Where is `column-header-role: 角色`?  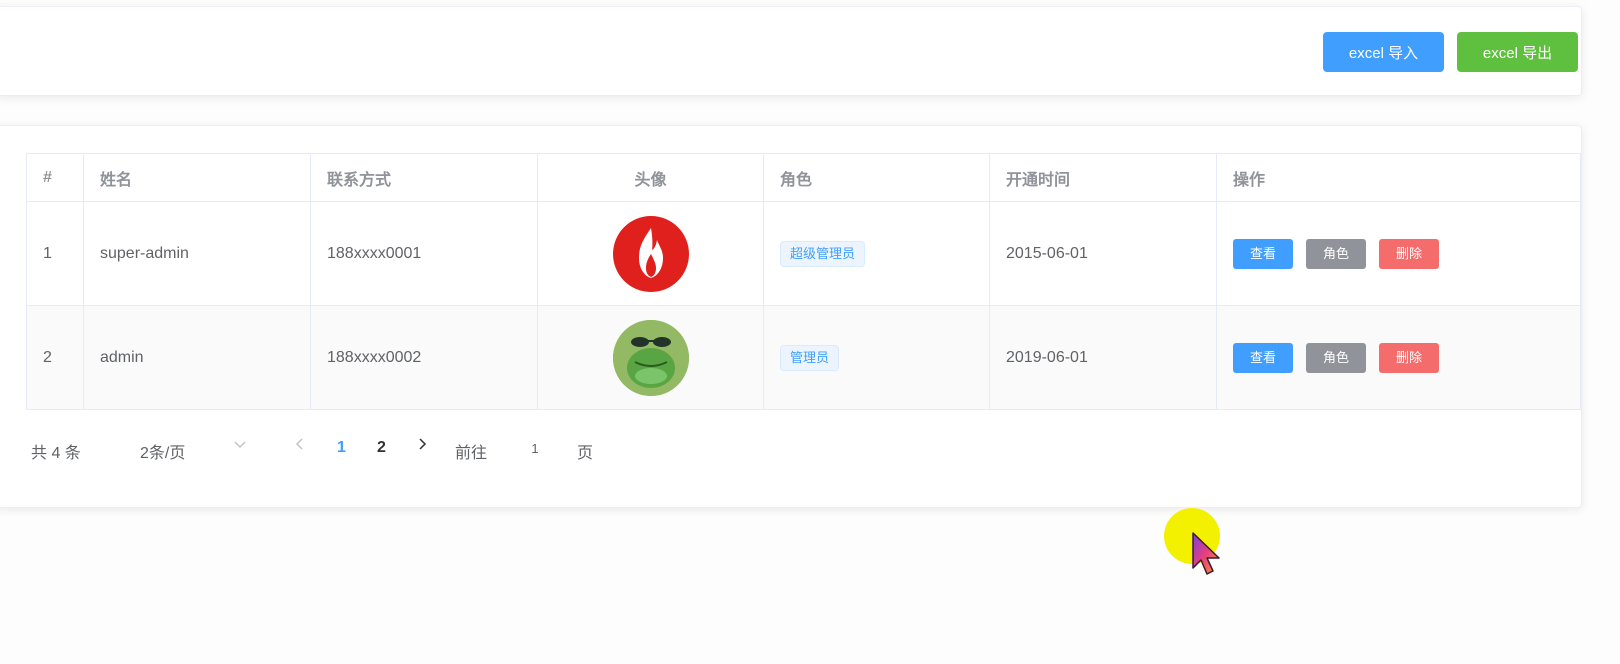
column-header-role: 角色 is located at coordinates (876, 177).